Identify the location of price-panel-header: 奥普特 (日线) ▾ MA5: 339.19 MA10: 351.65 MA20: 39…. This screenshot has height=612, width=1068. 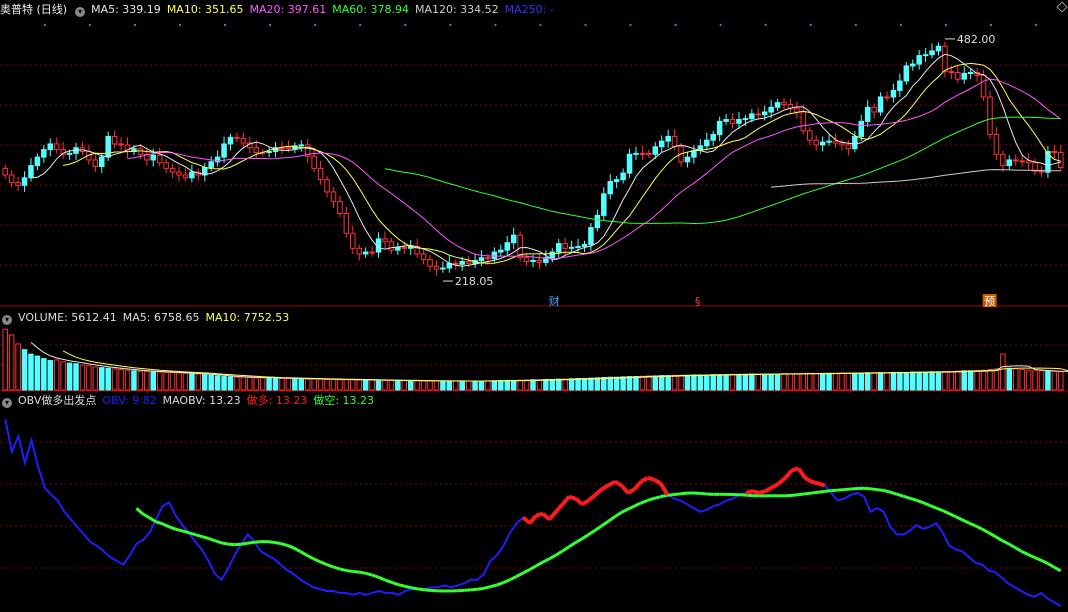
(283, 10).